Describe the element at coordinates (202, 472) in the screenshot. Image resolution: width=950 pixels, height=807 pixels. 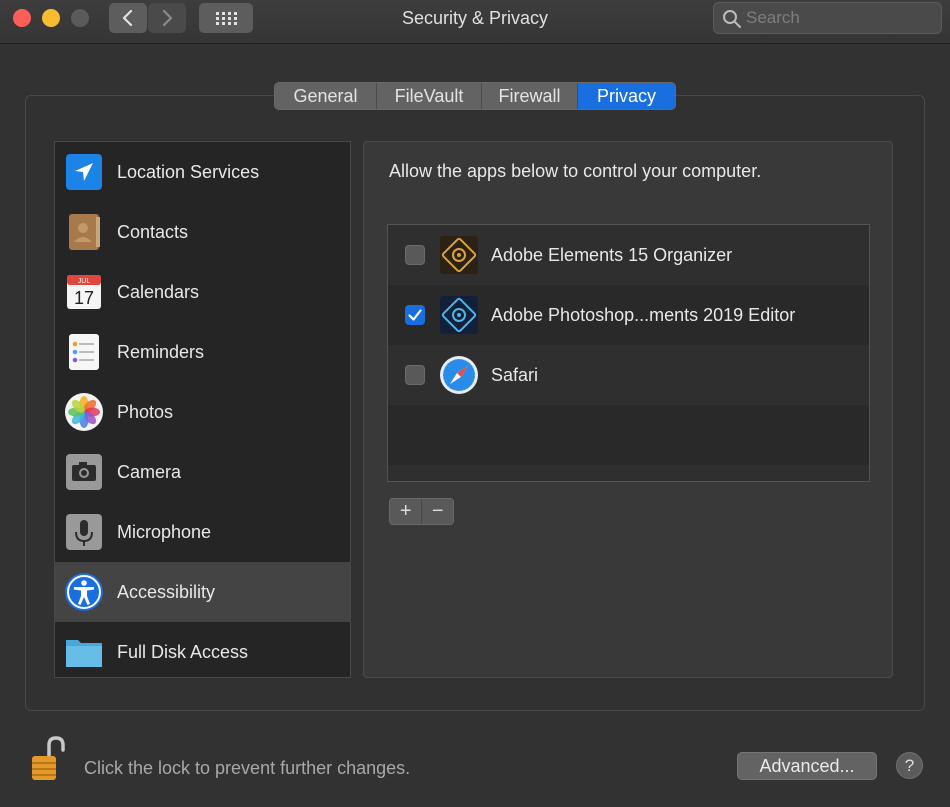
I see `sidebar-item-camera: Camera` at that location.